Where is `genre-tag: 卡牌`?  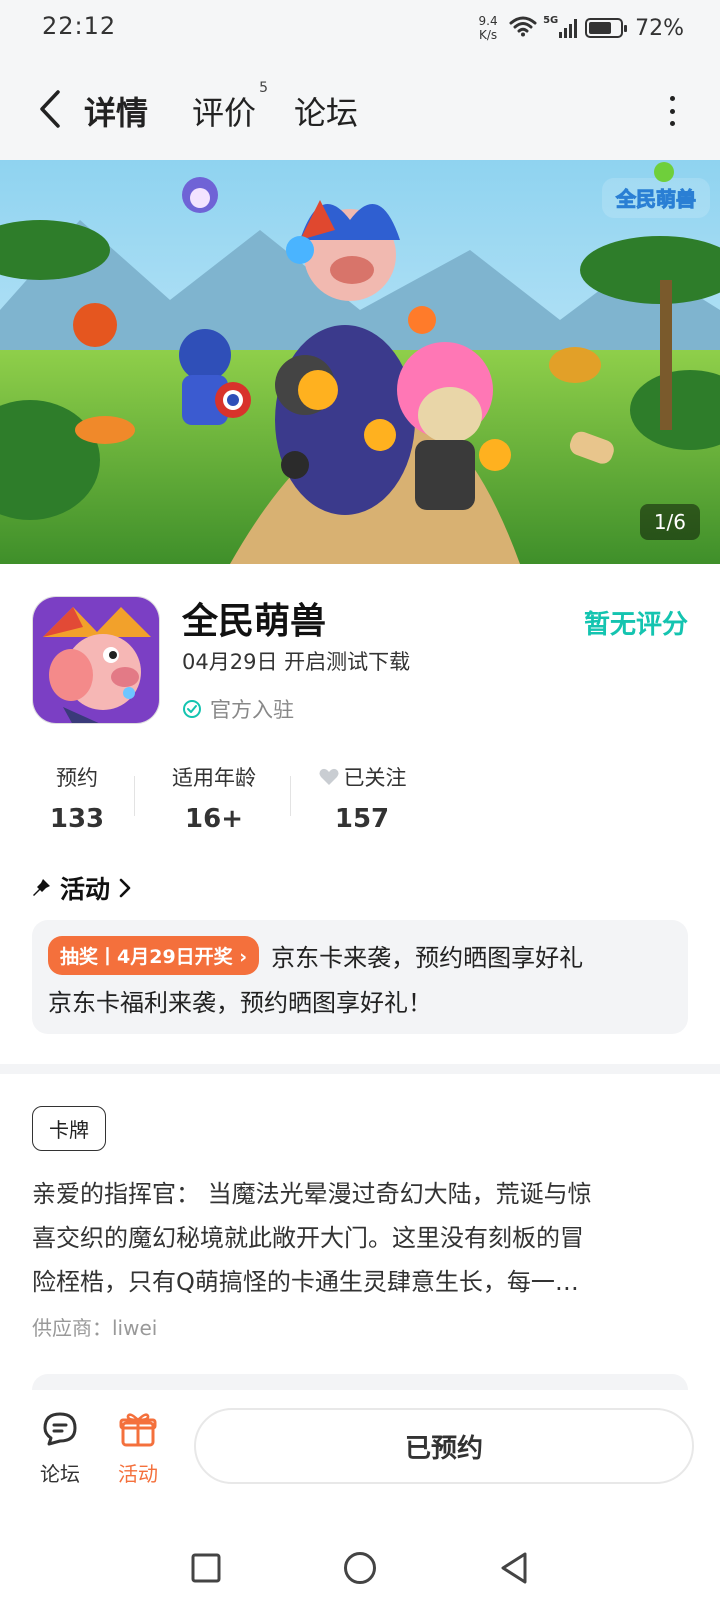 genre-tag: 卡牌 is located at coordinates (69, 1128).